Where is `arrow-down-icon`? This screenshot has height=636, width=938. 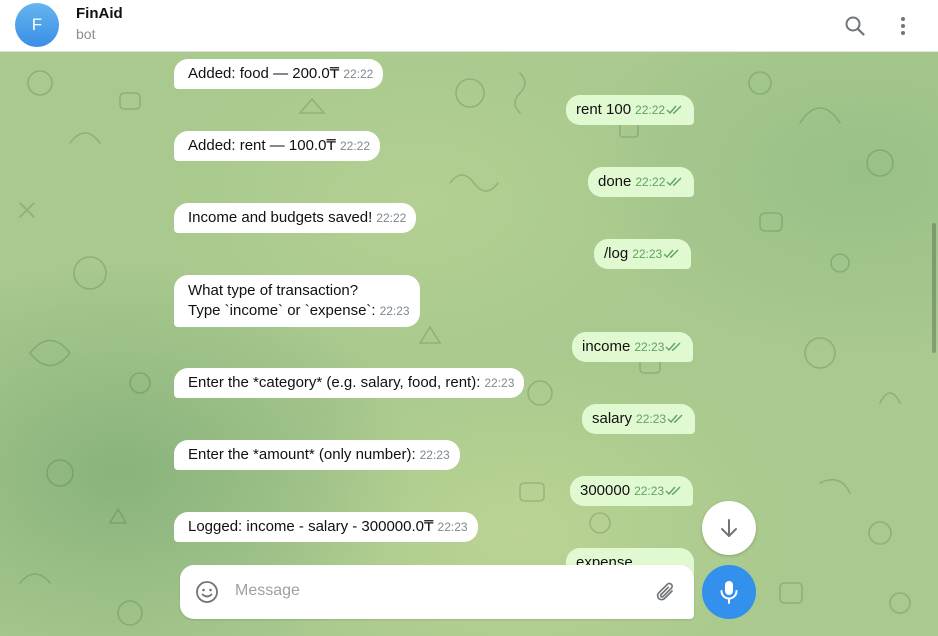
arrow-down-icon is located at coordinates (729, 528).